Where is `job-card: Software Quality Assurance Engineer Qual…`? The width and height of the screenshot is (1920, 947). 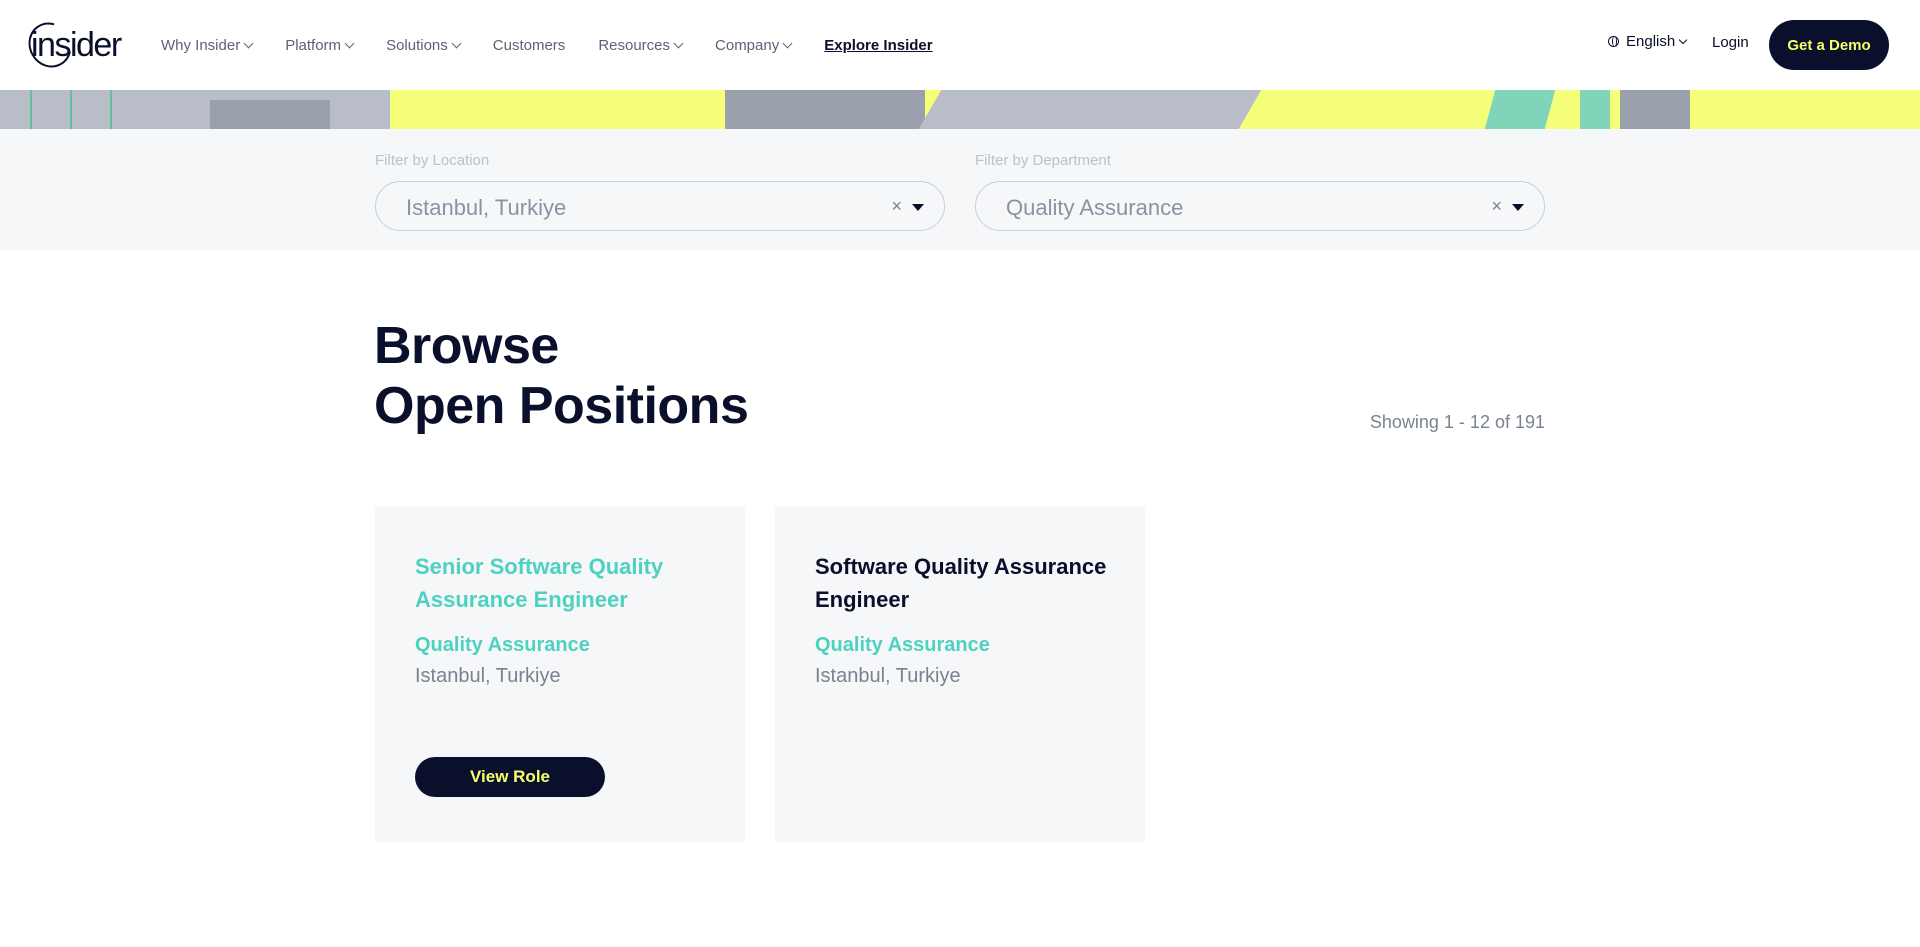 job-card: Software Quality Assurance Engineer Qual… is located at coordinates (960, 674).